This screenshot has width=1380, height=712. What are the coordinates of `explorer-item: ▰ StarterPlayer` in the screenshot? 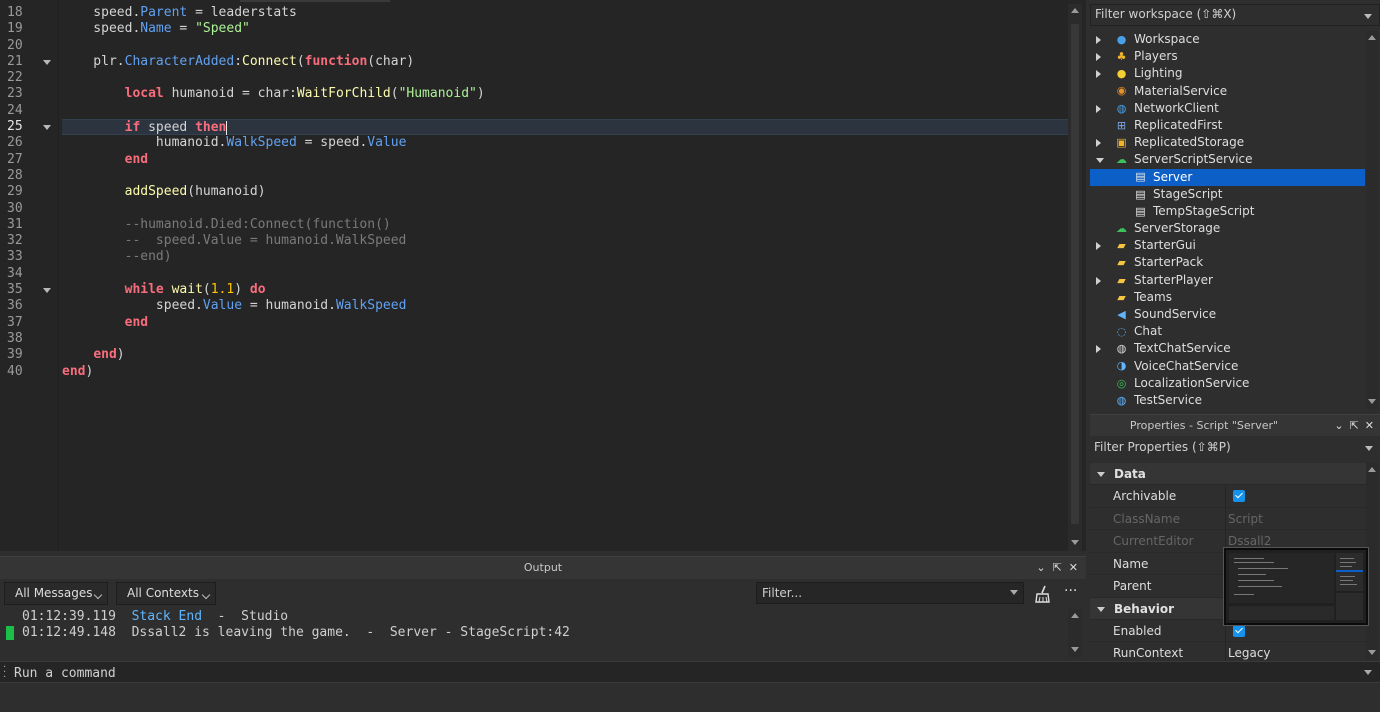 It's located at (1227, 280).